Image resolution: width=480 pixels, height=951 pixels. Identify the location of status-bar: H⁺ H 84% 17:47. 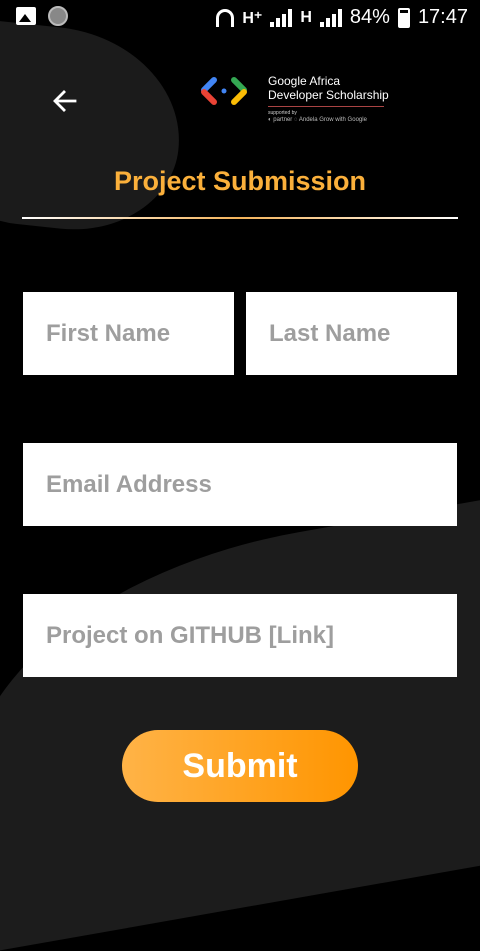
(240, 18).